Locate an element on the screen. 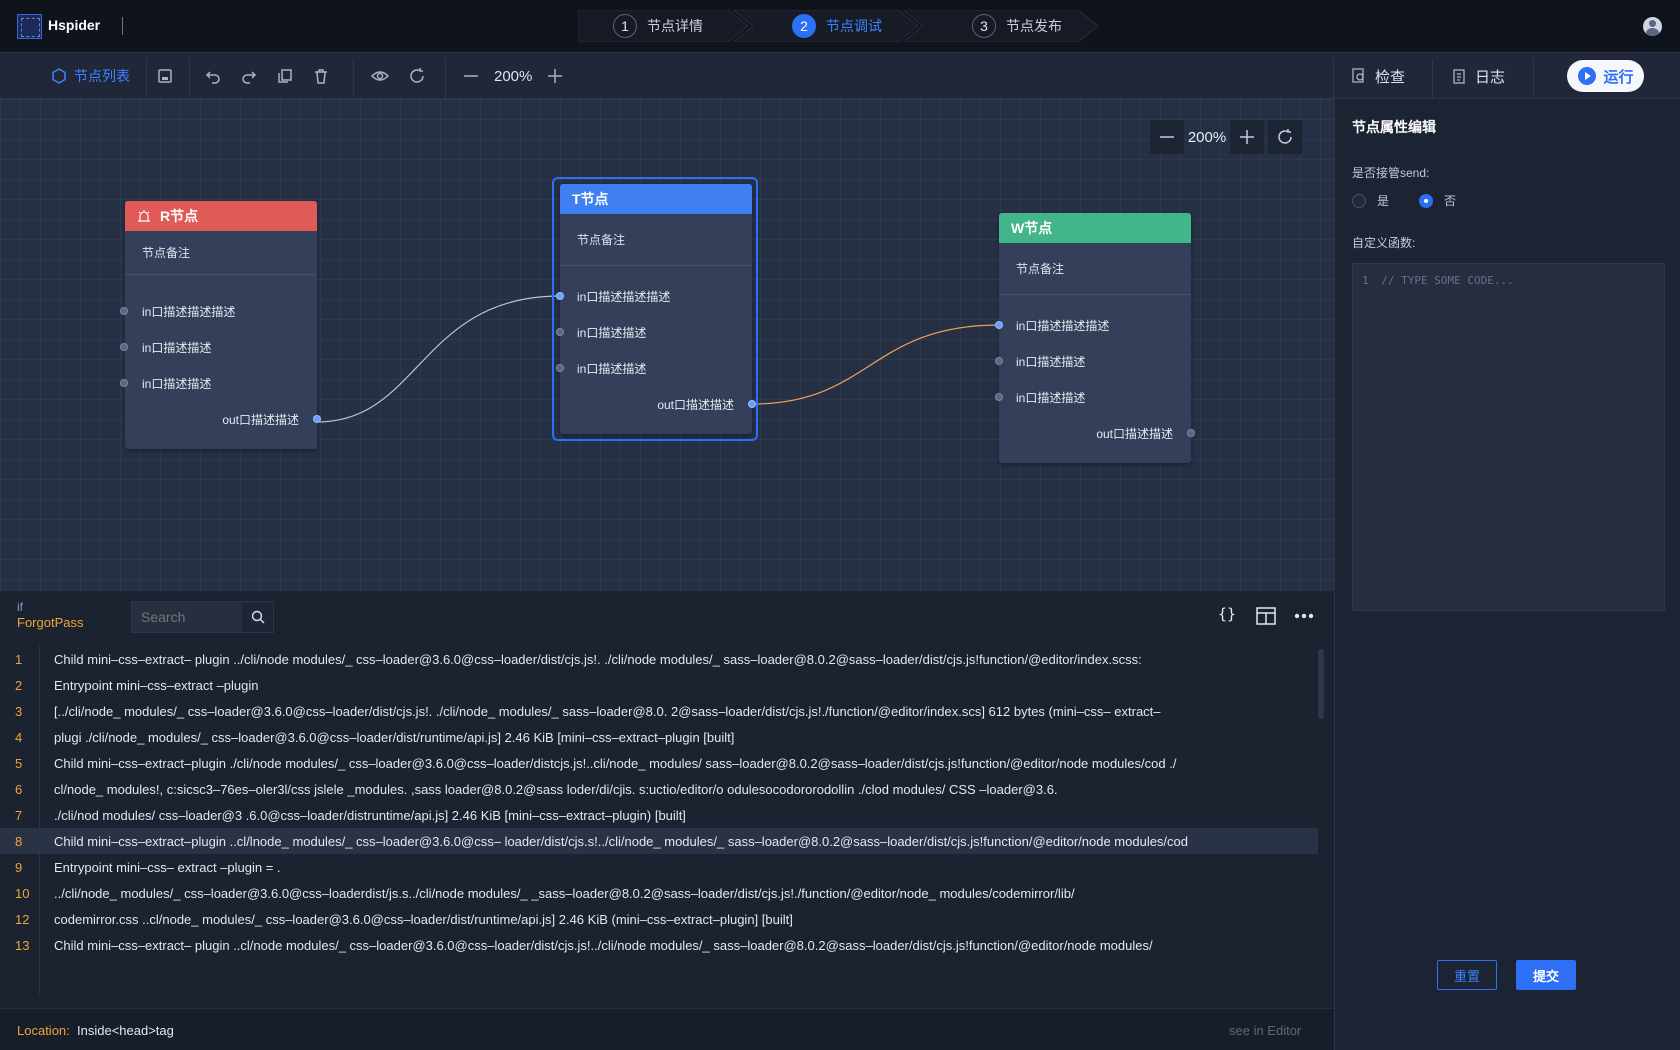 This screenshot has height=1050, width=1680. step-node-detail: 1 节点详情 is located at coordinates (658, 26).